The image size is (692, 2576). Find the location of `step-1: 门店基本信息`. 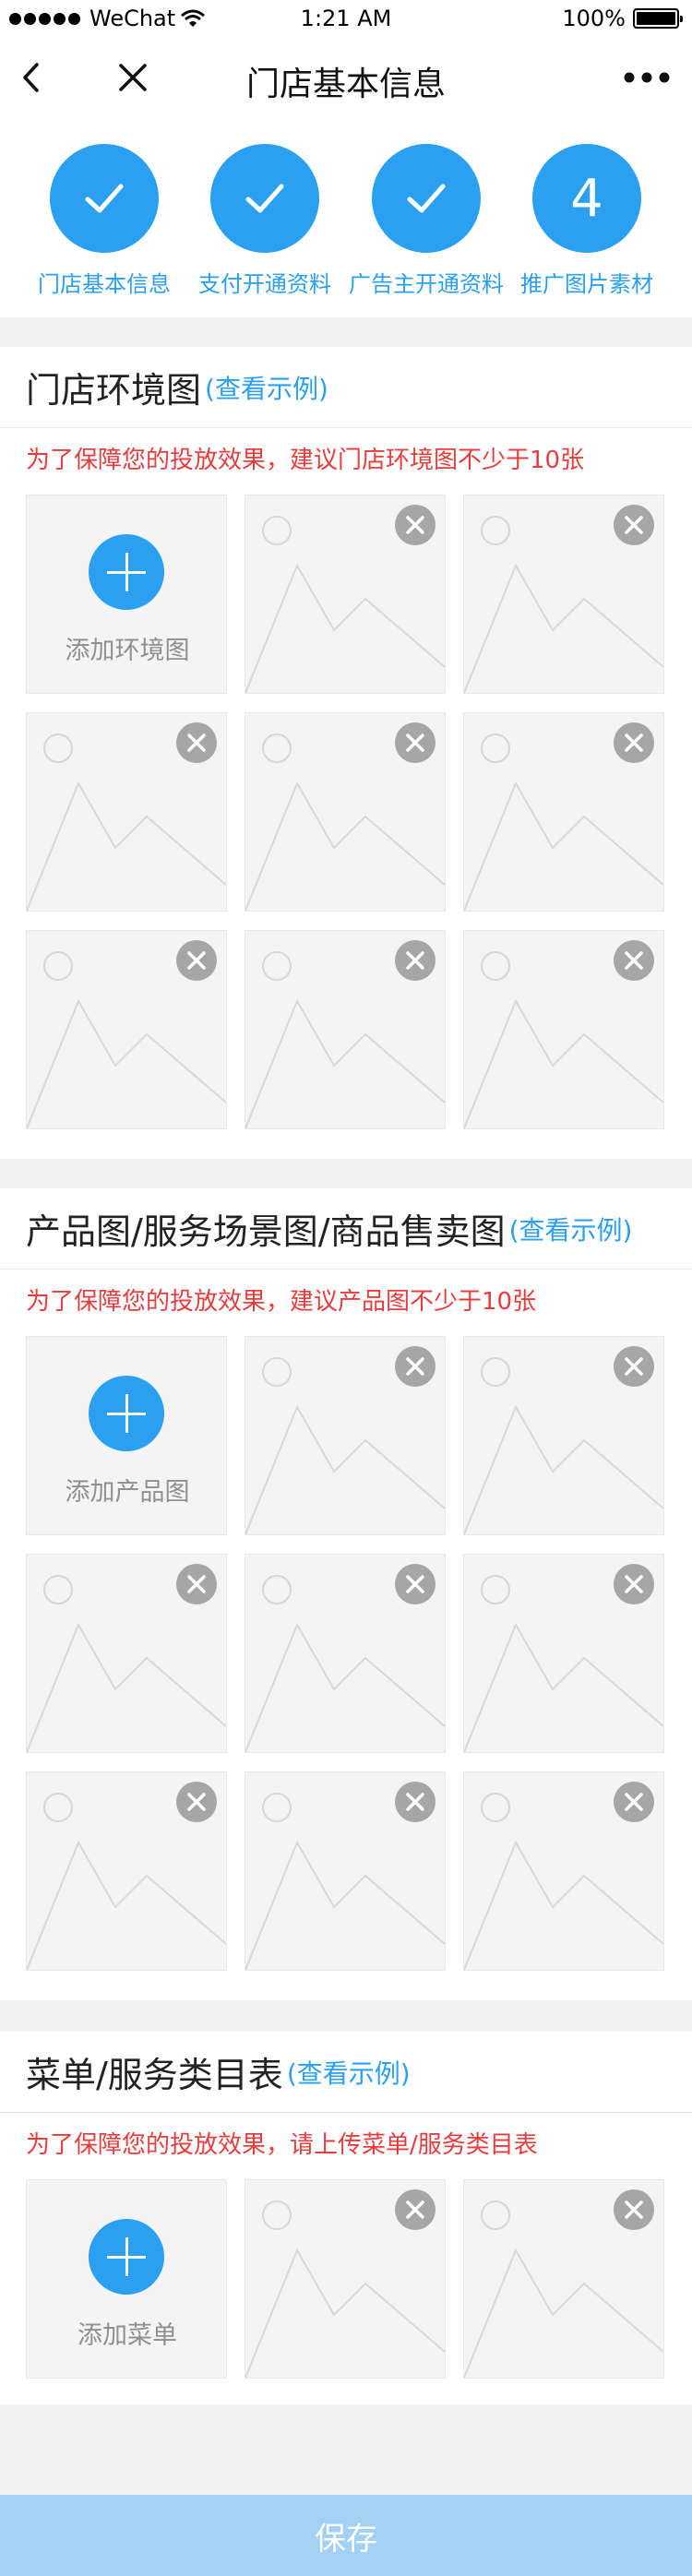

step-1: 门店基本信息 is located at coordinates (104, 221).